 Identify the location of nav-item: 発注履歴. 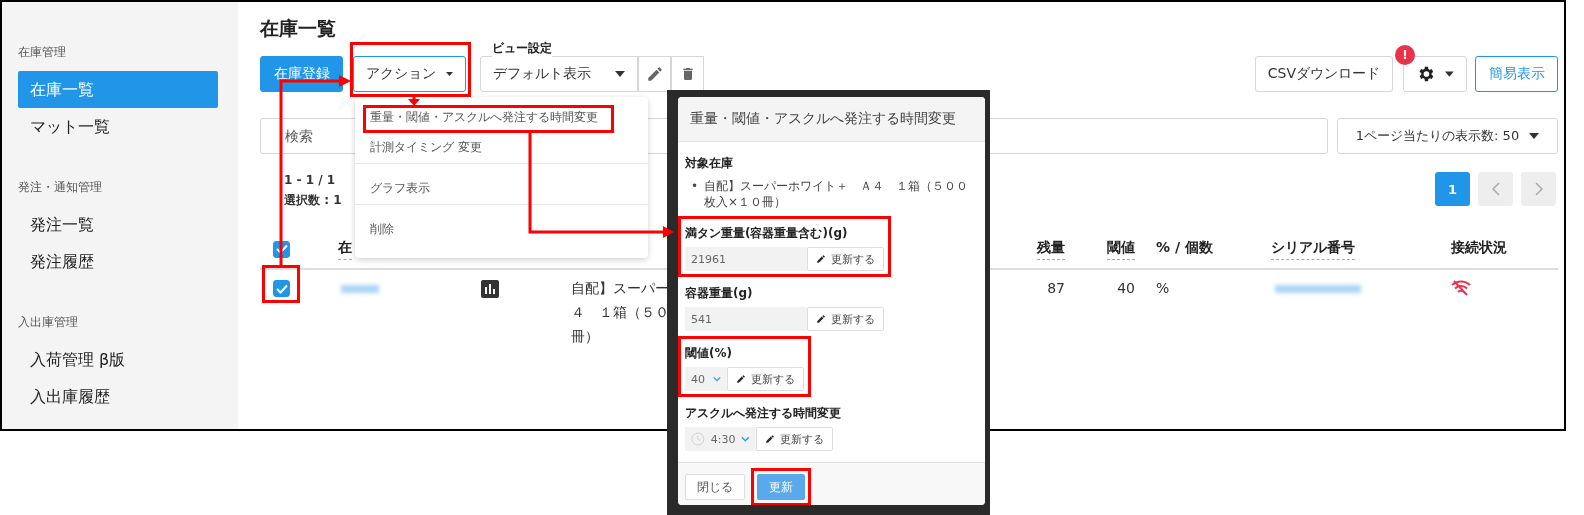
(118, 261).